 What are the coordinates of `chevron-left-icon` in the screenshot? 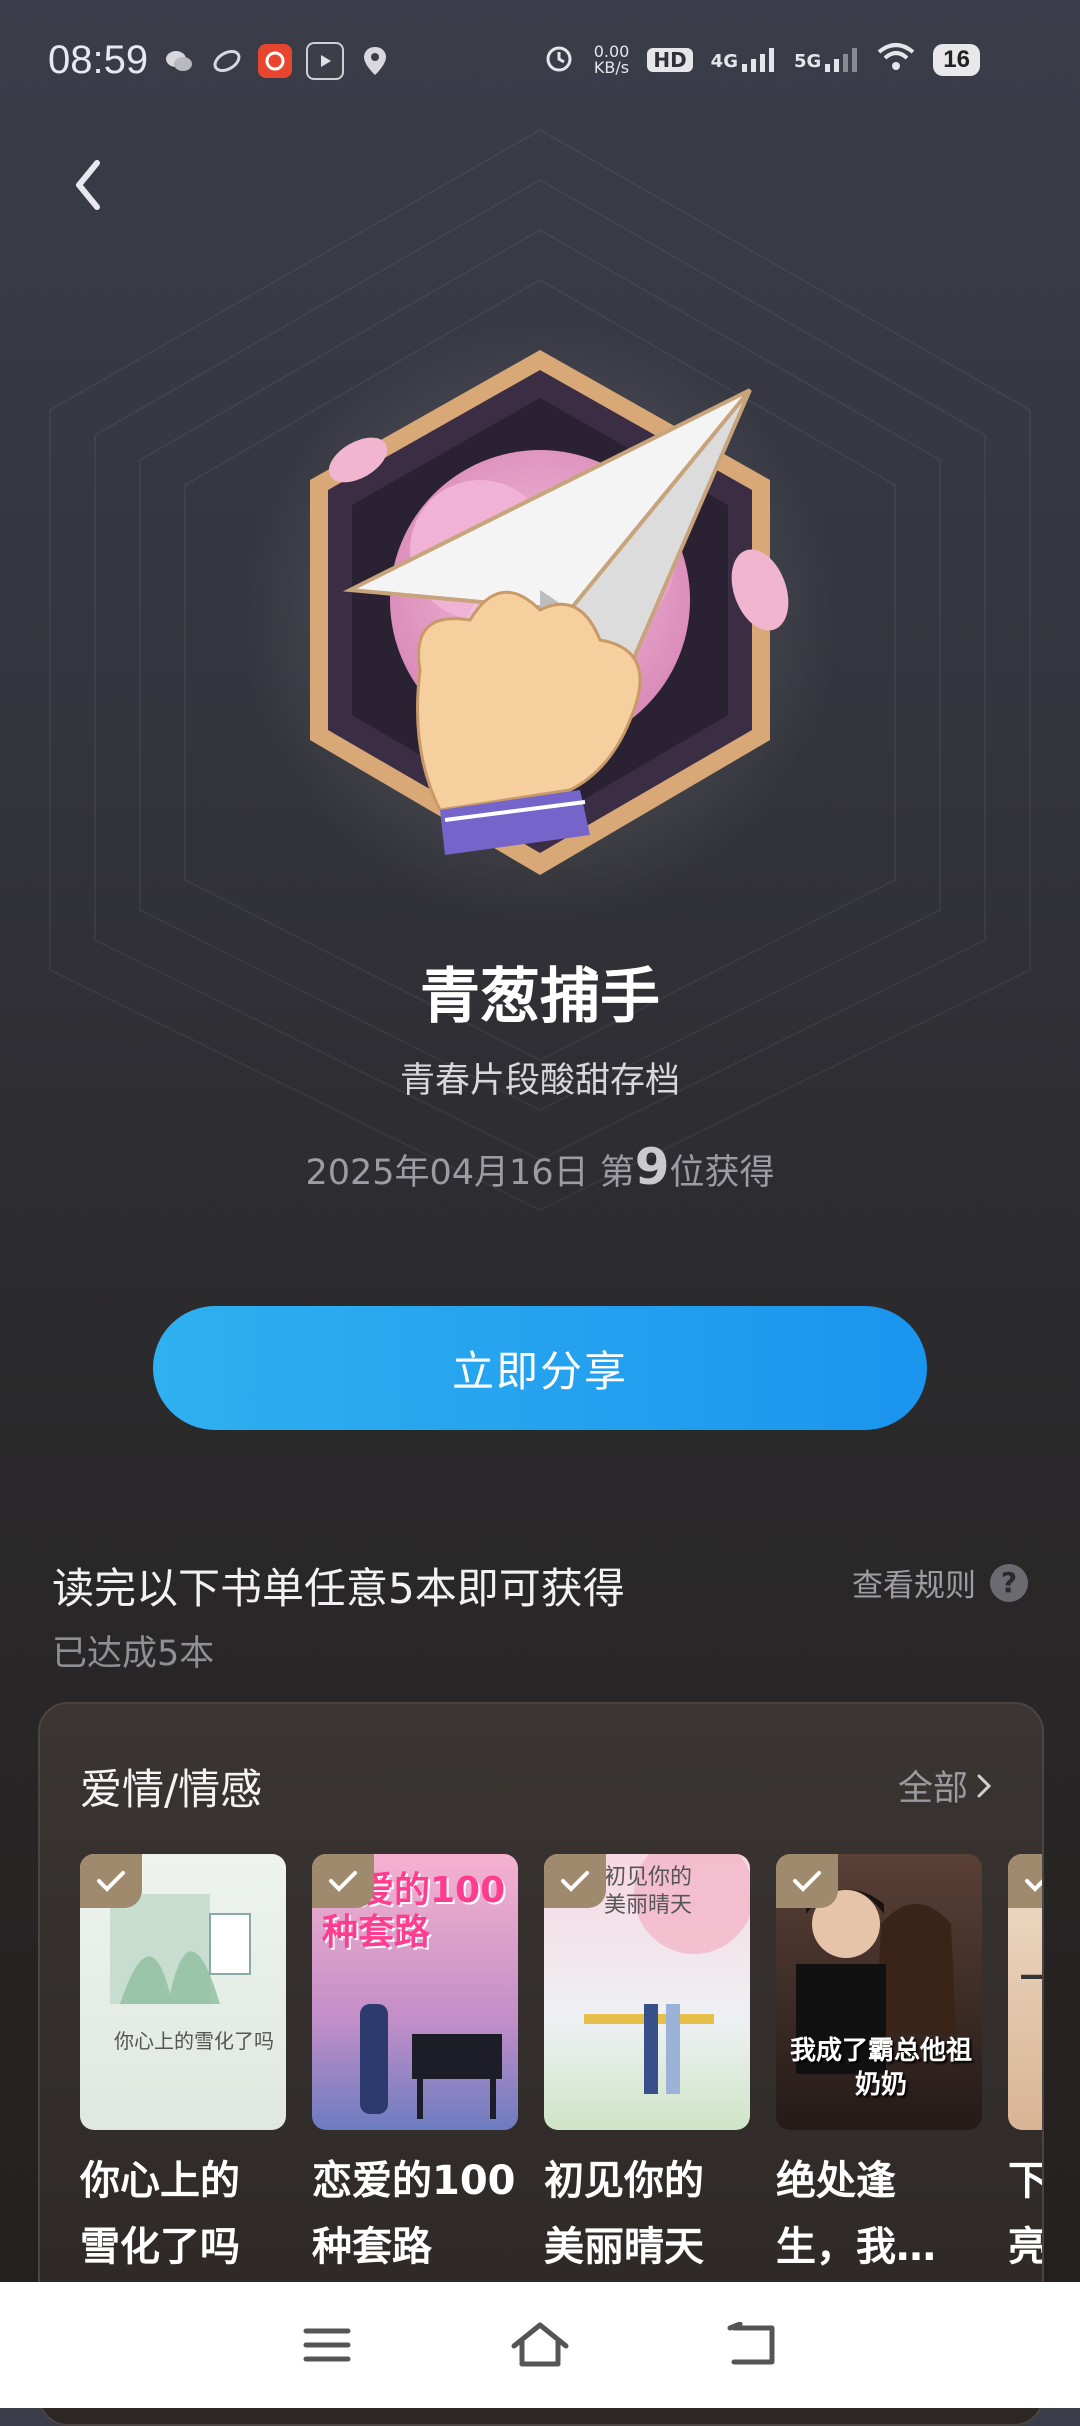 It's located at (88, 185).